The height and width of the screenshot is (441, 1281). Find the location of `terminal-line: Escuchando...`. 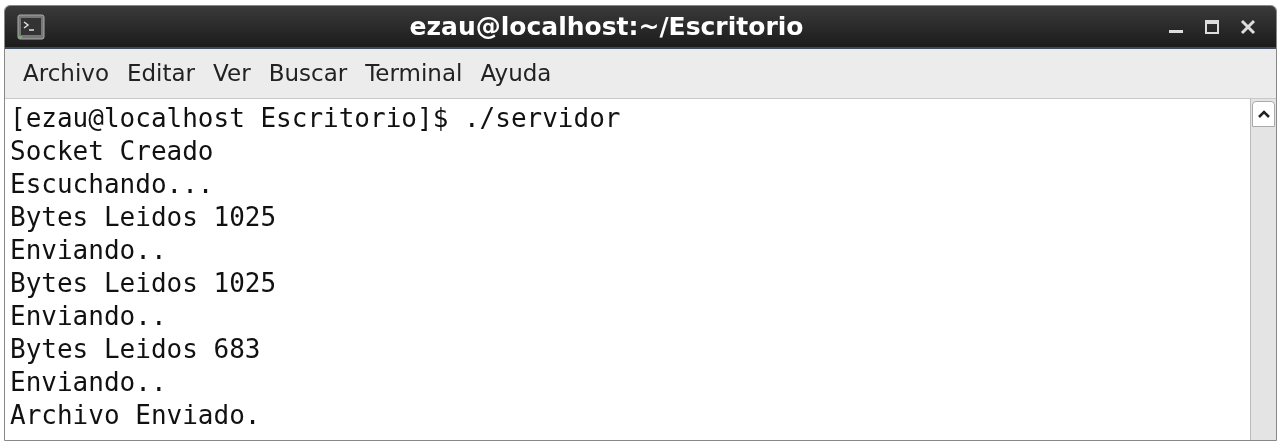

terminal-line: Escuchando... is located at coordinates (112, 184).